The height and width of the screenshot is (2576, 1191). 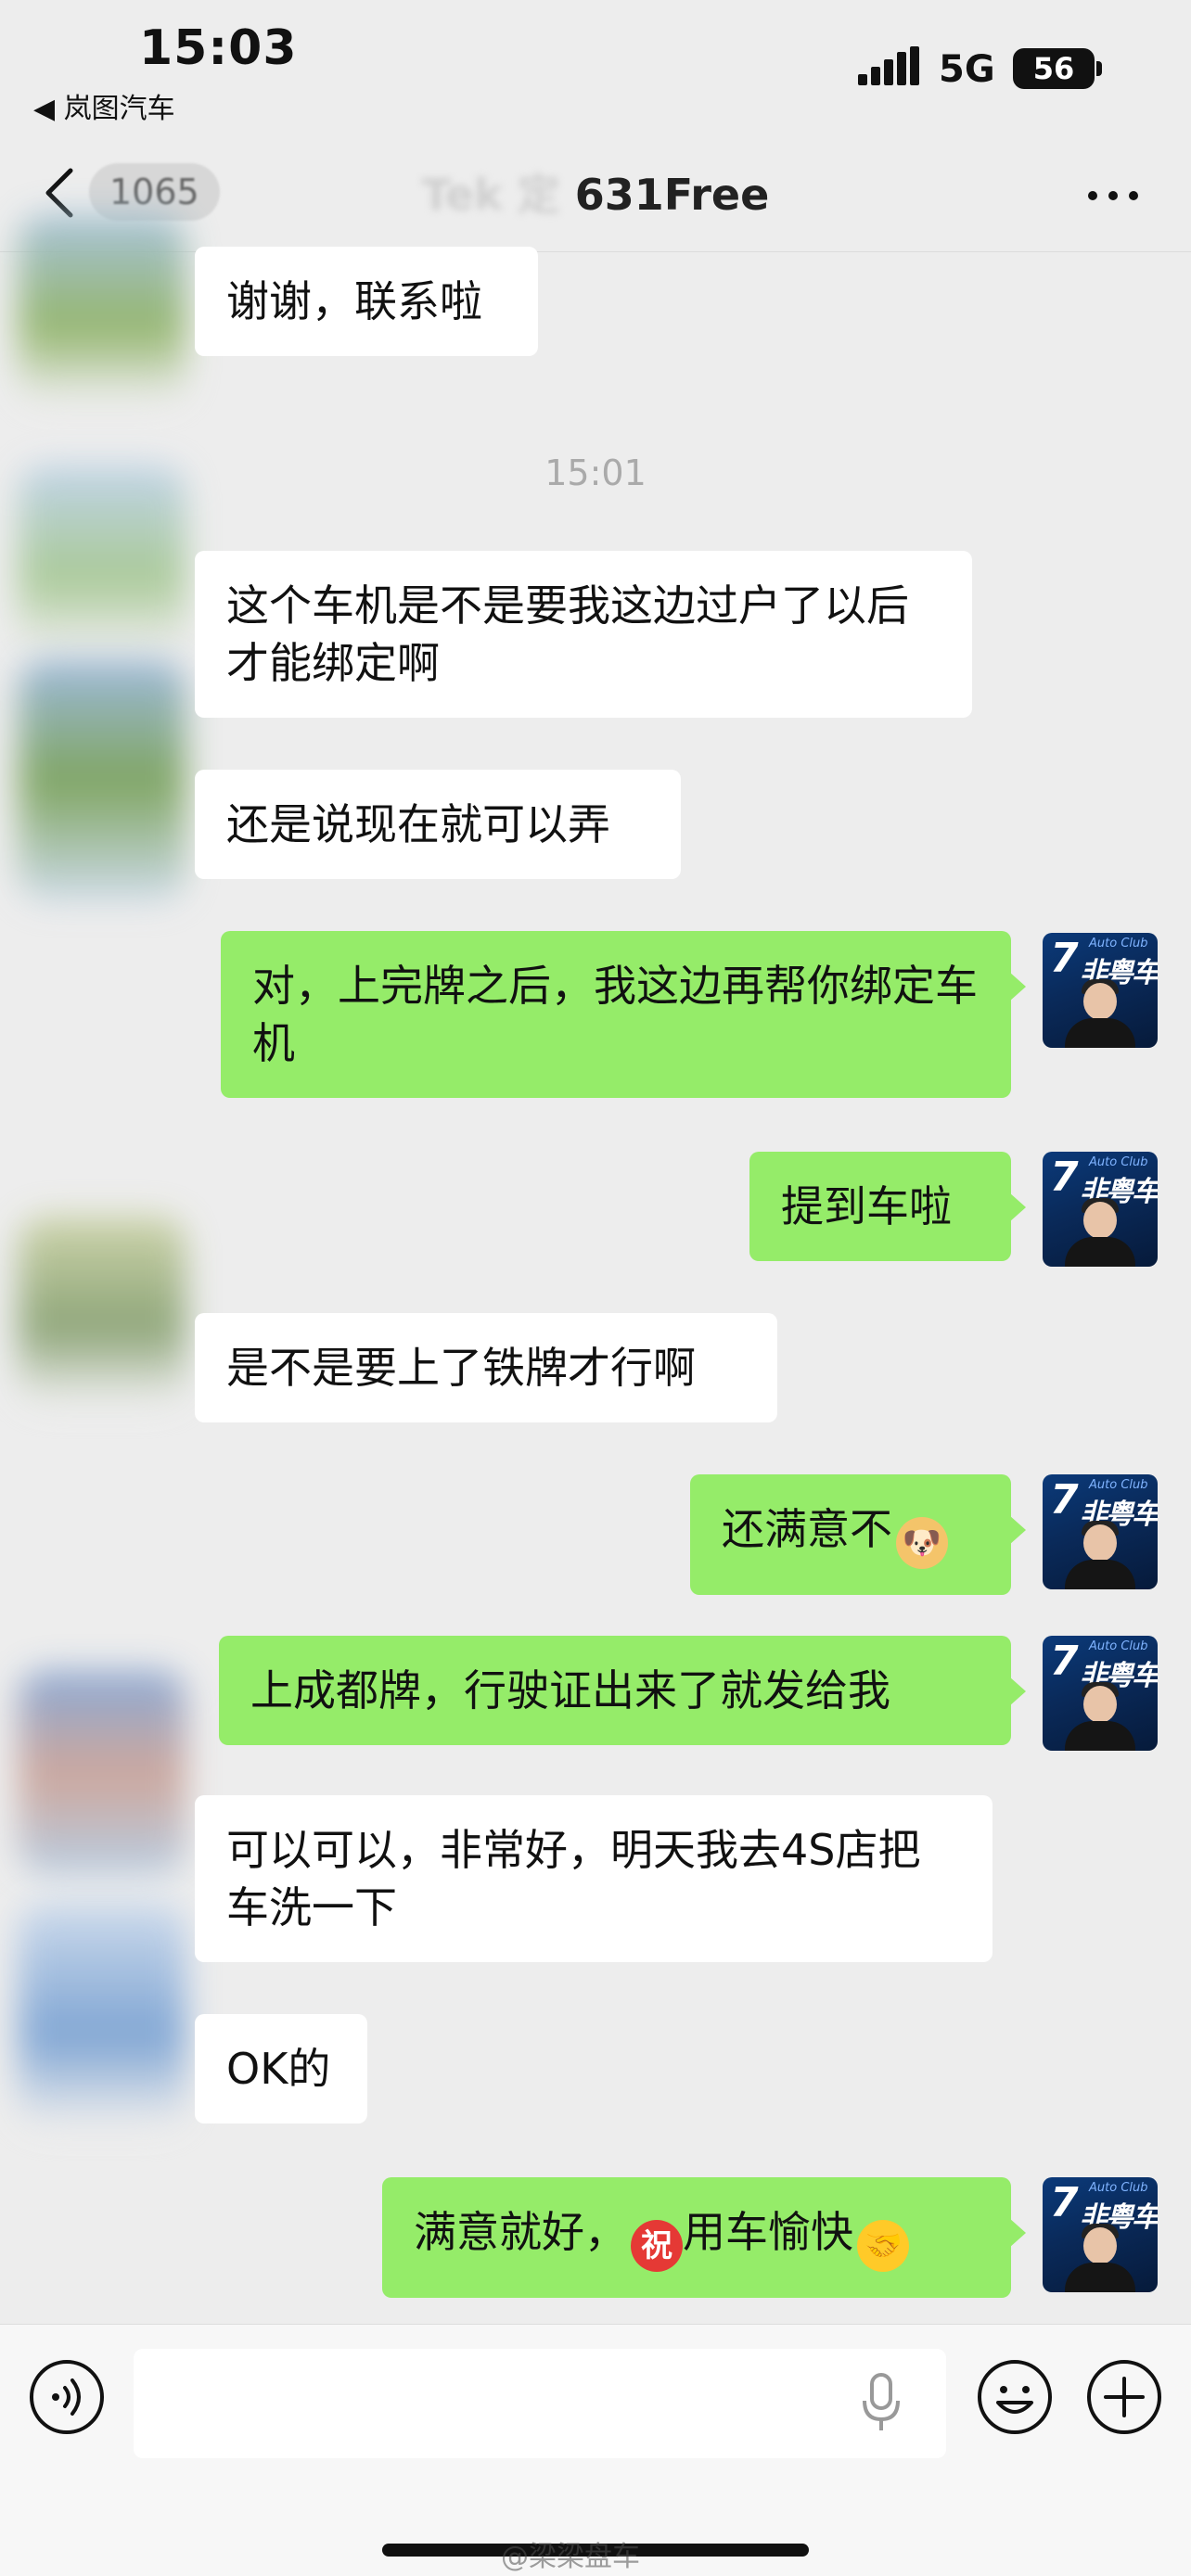 I want to click on message-text: 还满意不, so click(x=807, y=1529).